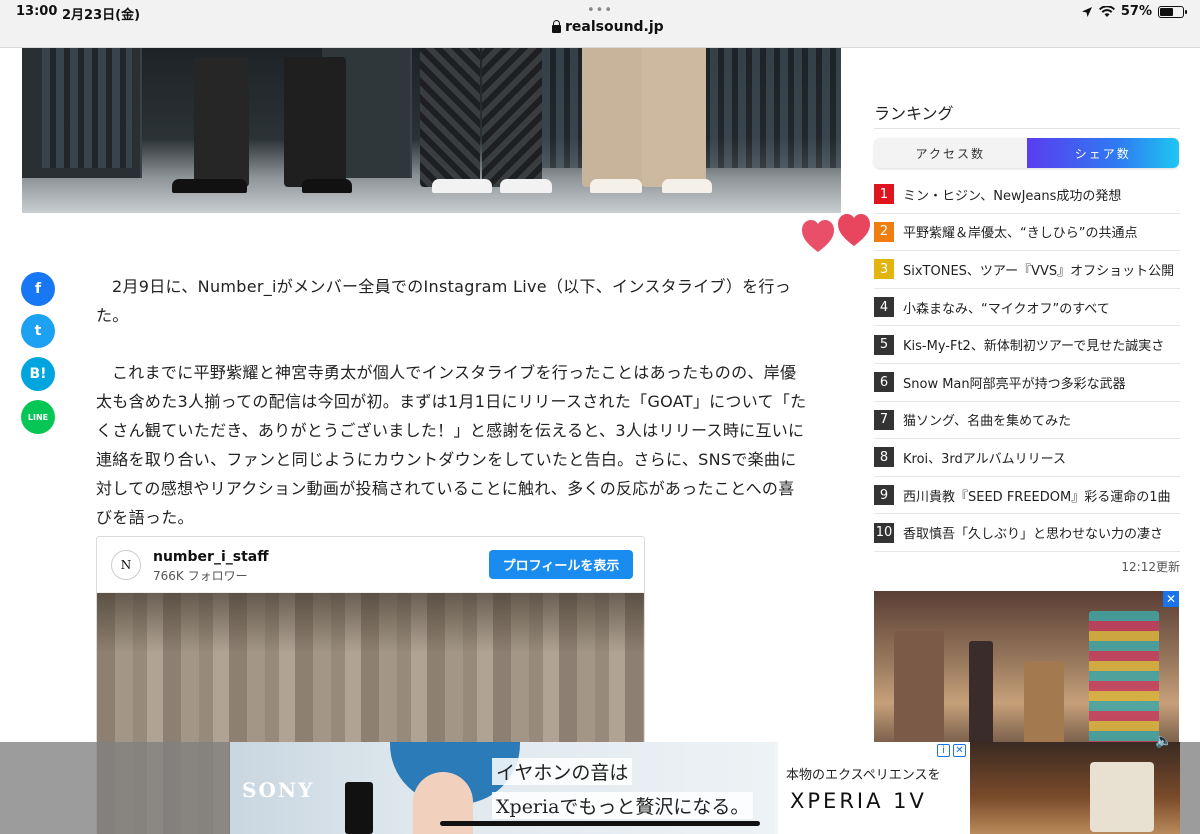 This screenshot has width=1200, height=834. I want to click on ad-product: XPERIA 1V, so click(858, 801).